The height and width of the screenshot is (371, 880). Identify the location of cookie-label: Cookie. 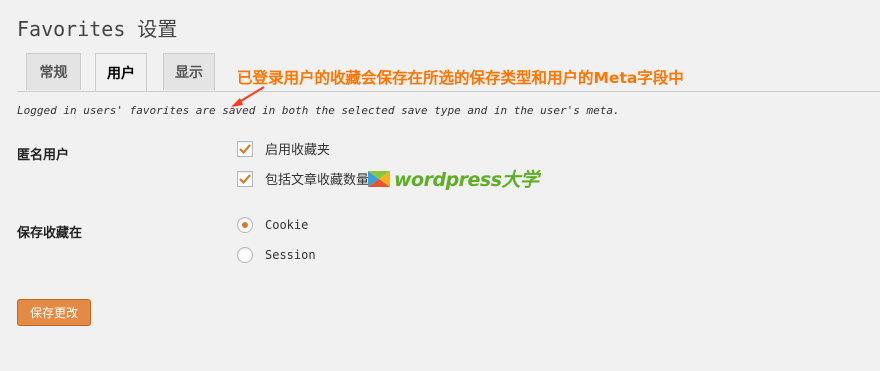
(287, 225).